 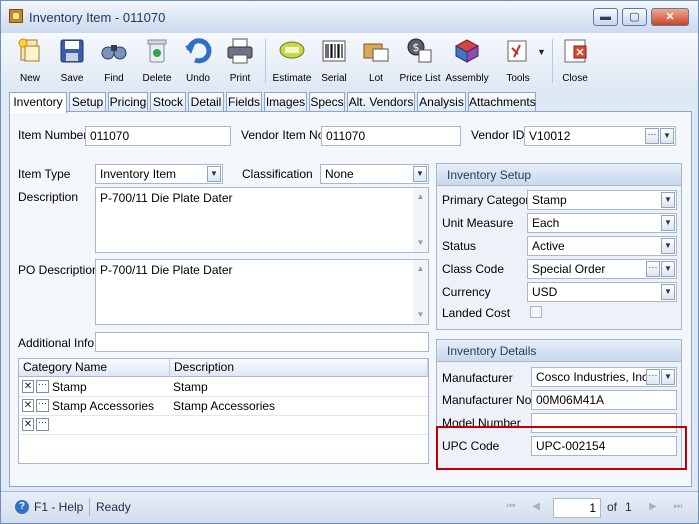 I want to click on manufacturer-field: Cosco Industries, Inc. ··· ▼, so click(x=604, y=377).